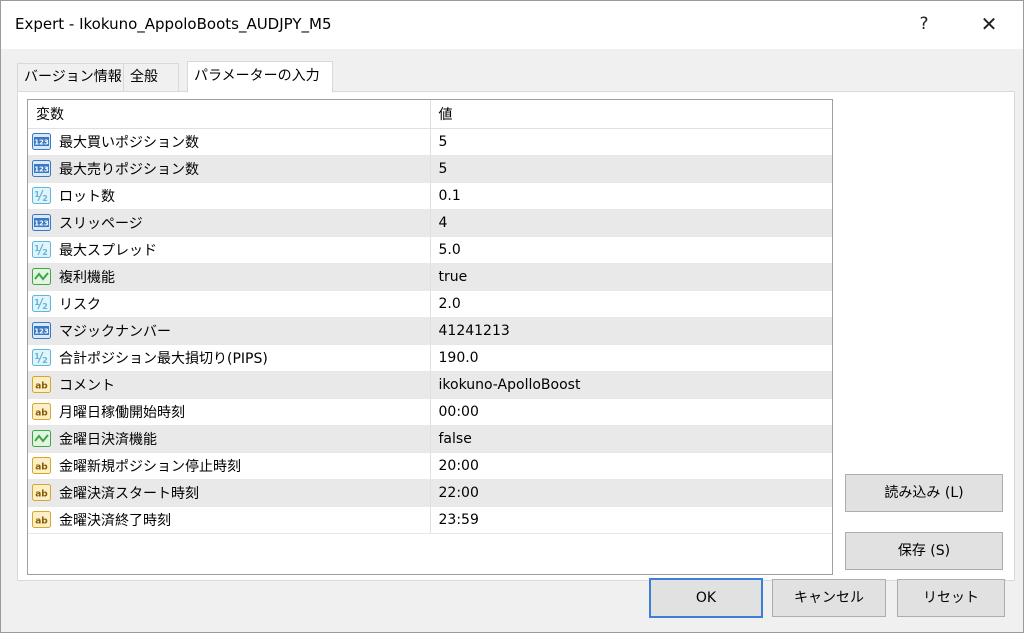 This screenshot has width=1024, height=633. I want to click on parameter-row: 123 スリッページ 4, so click(430, 223).